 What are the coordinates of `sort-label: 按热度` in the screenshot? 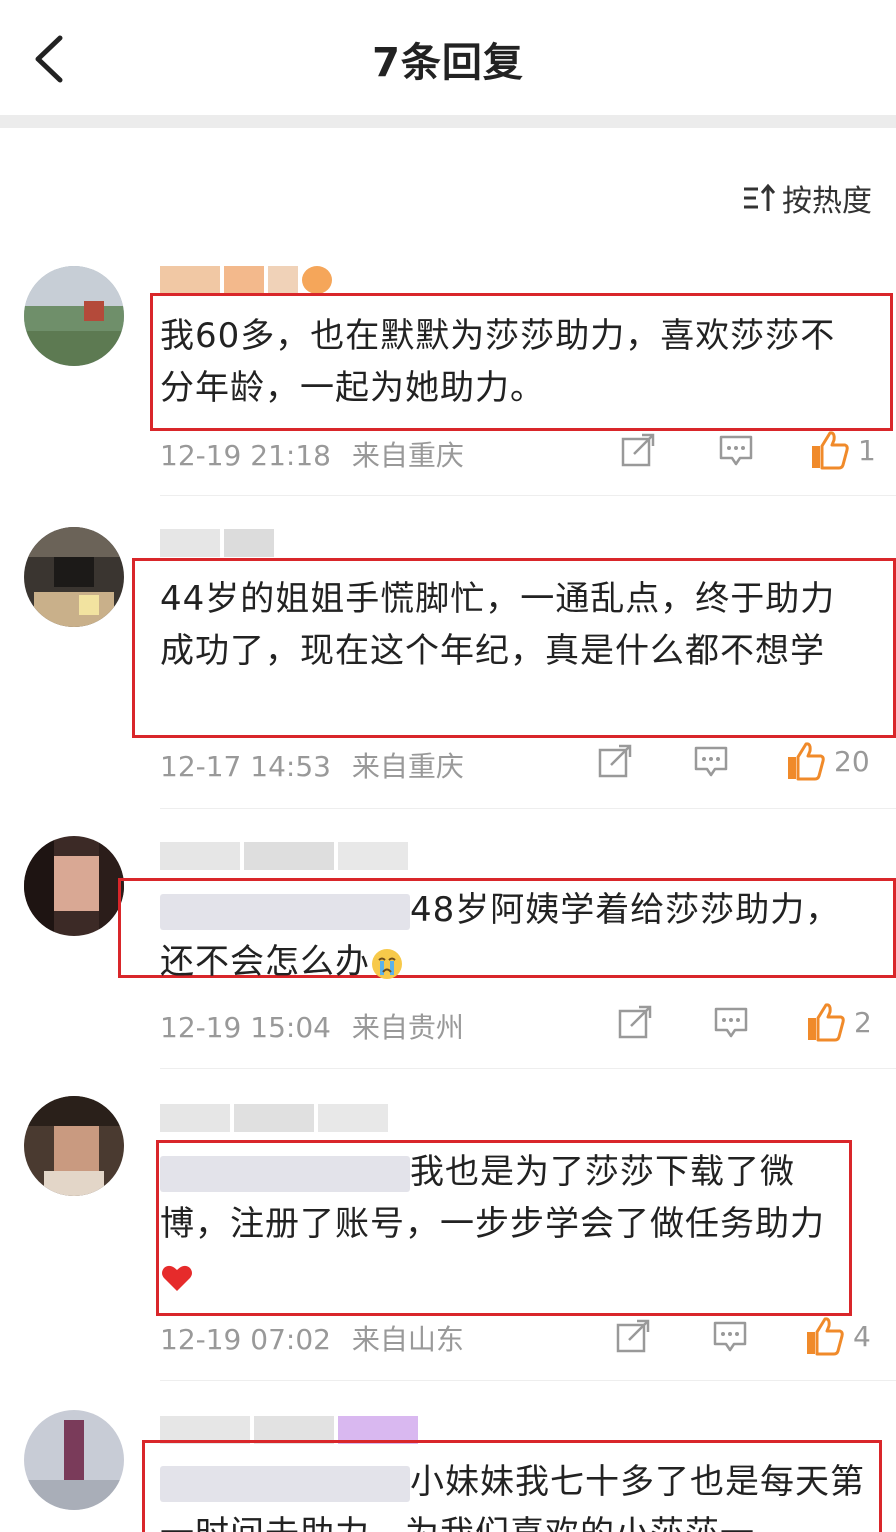 It's located at (827, 201).